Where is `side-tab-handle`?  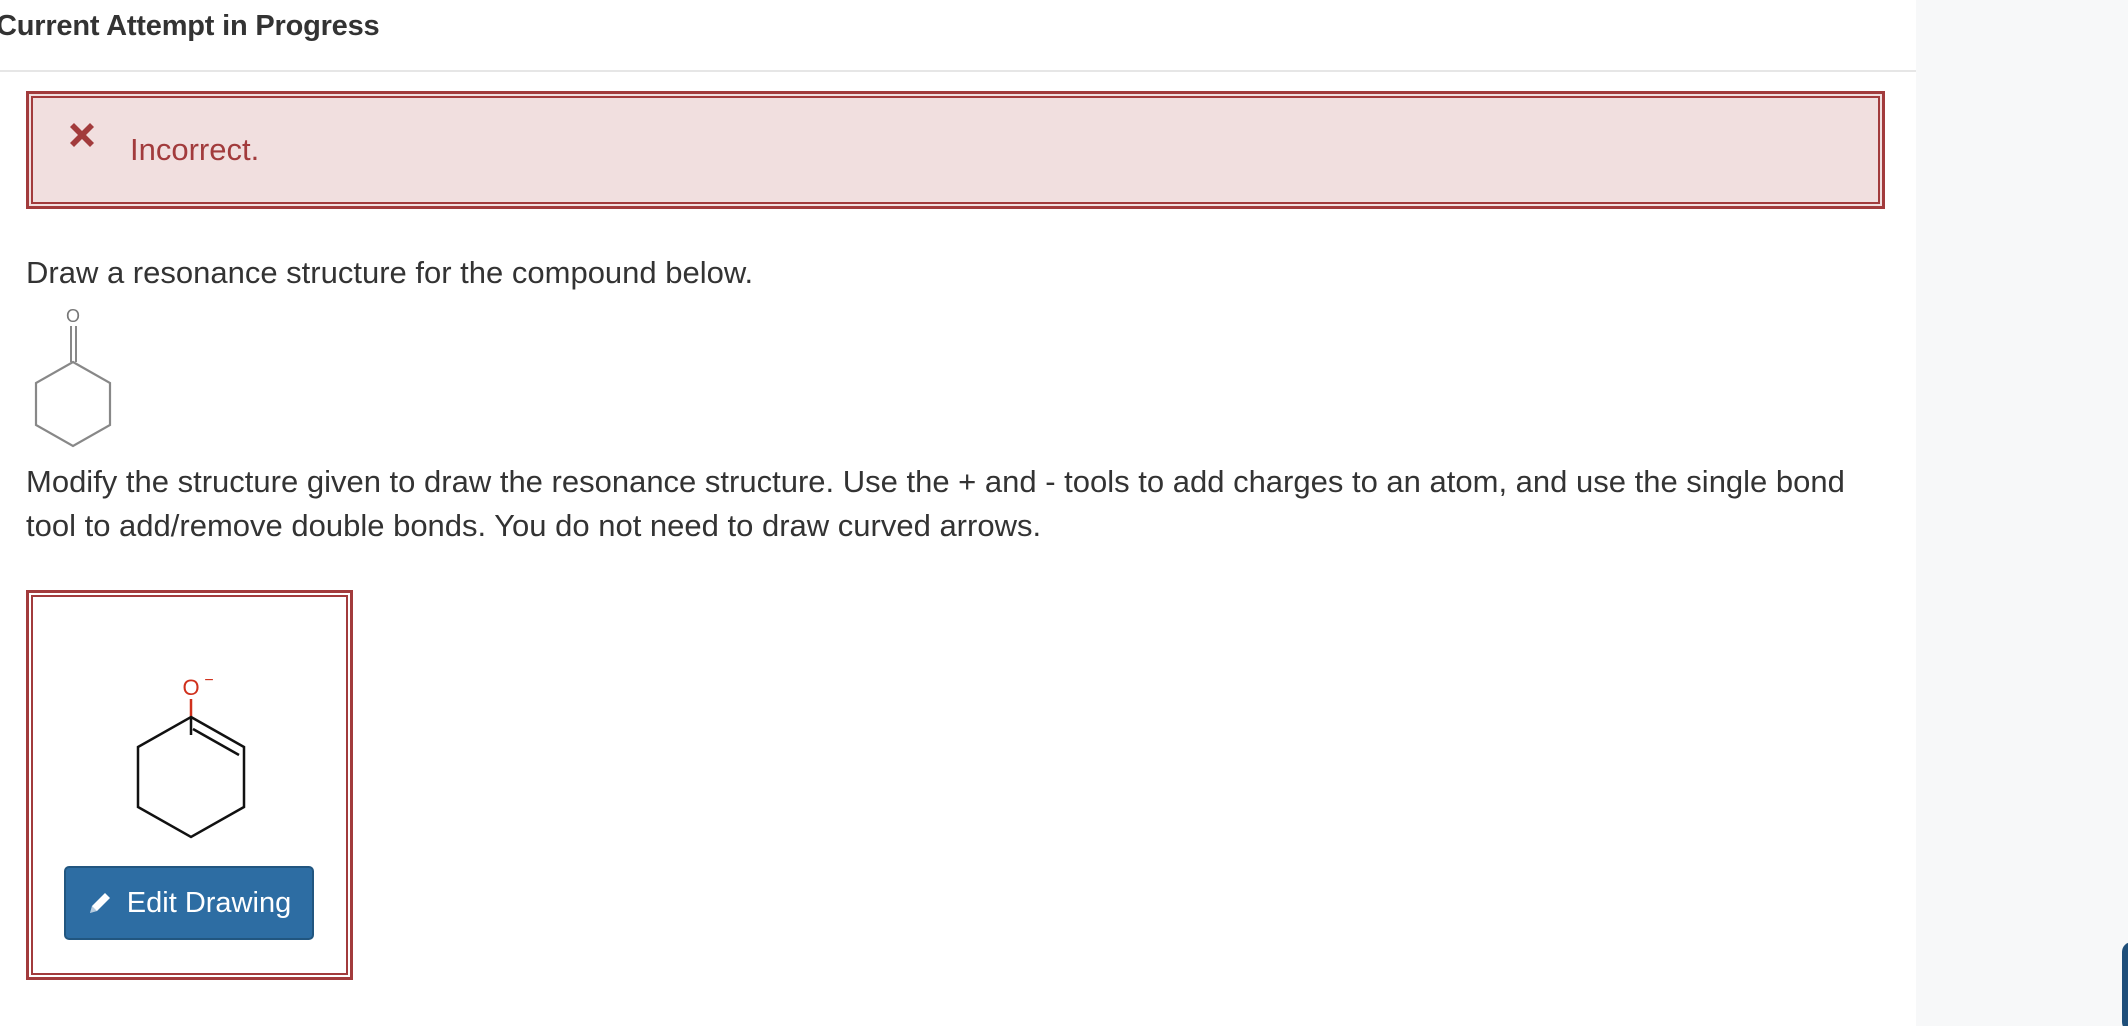 side-tab-handle is located at coordinates (2125, 984).